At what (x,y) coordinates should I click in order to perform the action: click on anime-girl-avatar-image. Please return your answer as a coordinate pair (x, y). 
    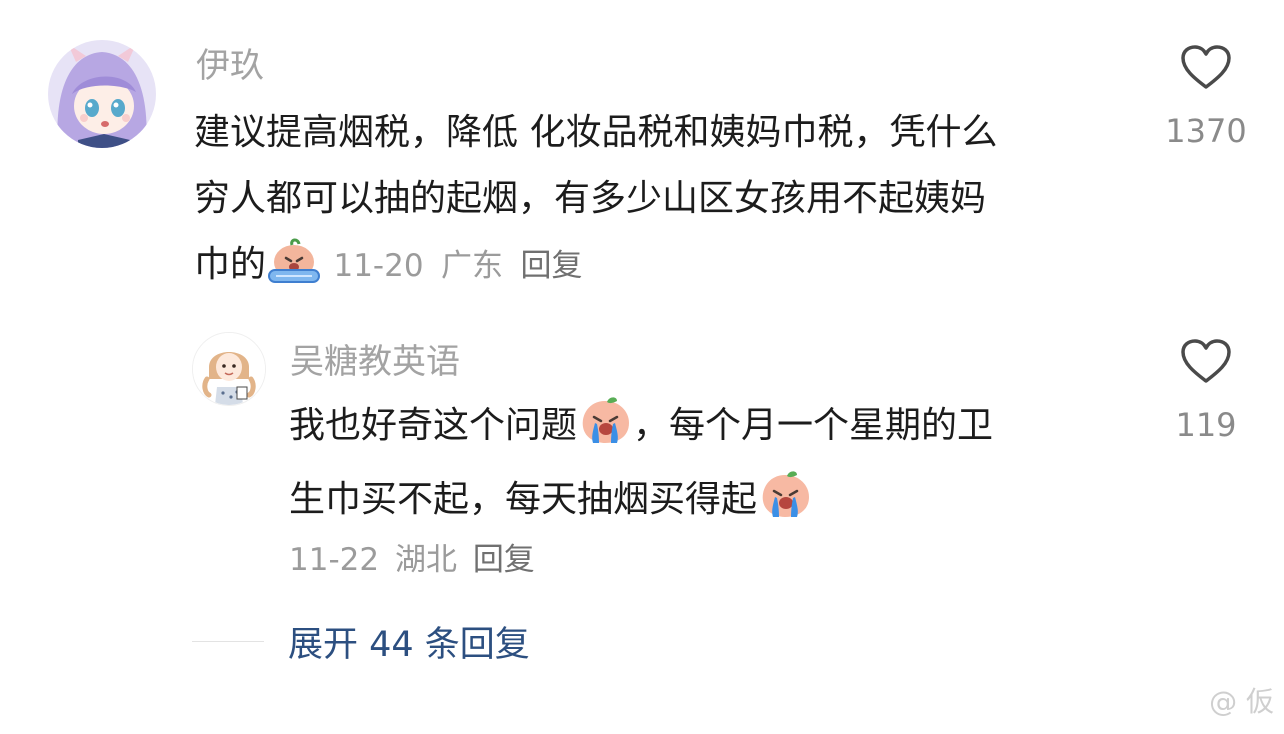
    Looking at the image, I should click on (102, 94).